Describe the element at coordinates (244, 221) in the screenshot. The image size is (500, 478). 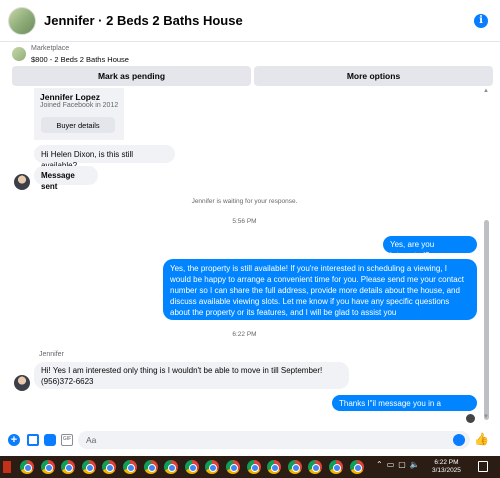
I see `timestamp: 5:56 PM` at that location.